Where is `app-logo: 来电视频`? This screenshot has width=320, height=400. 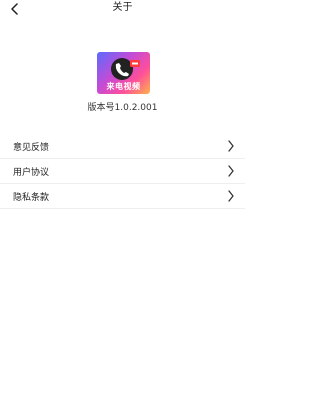 app-logo: 来电视频 is located at coordinates (123, 73).